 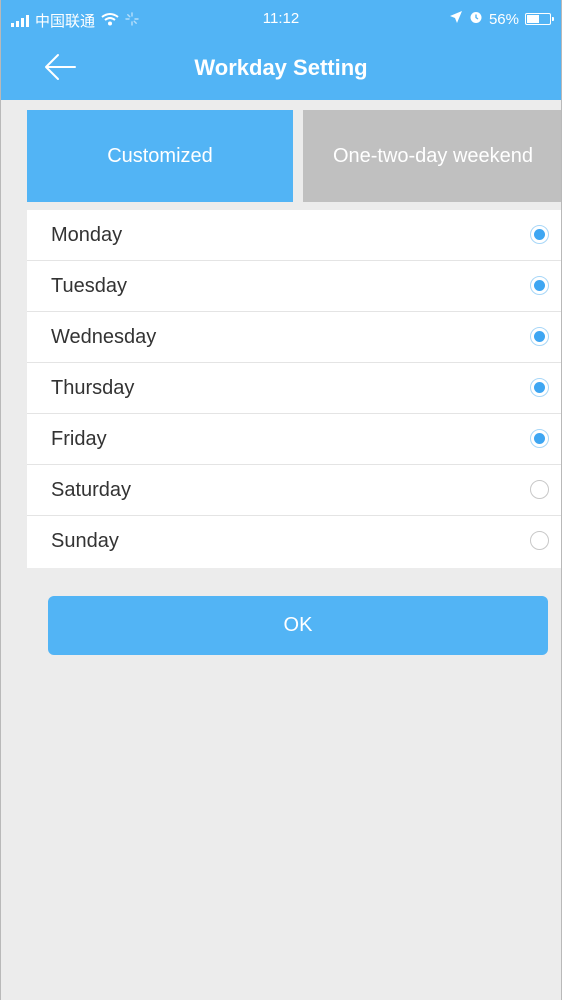 What do you see at coordinates (294, 235) in the screenshot?
I see `day-row-monday: Monday` at bounding box center [294, 235].